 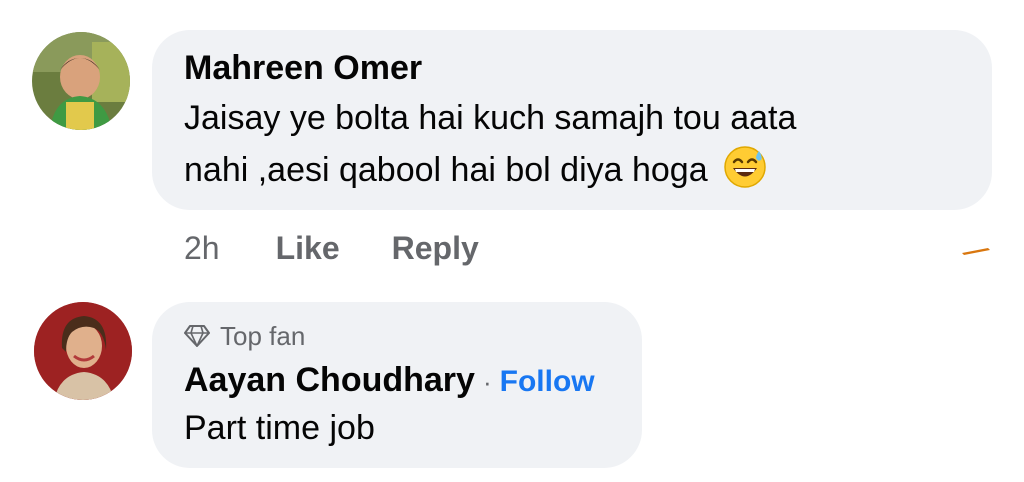 What do you see at coordinates (263, 335) in the screenshot?
I see `badge-label: Top fan` at bounding box center [263, 335].